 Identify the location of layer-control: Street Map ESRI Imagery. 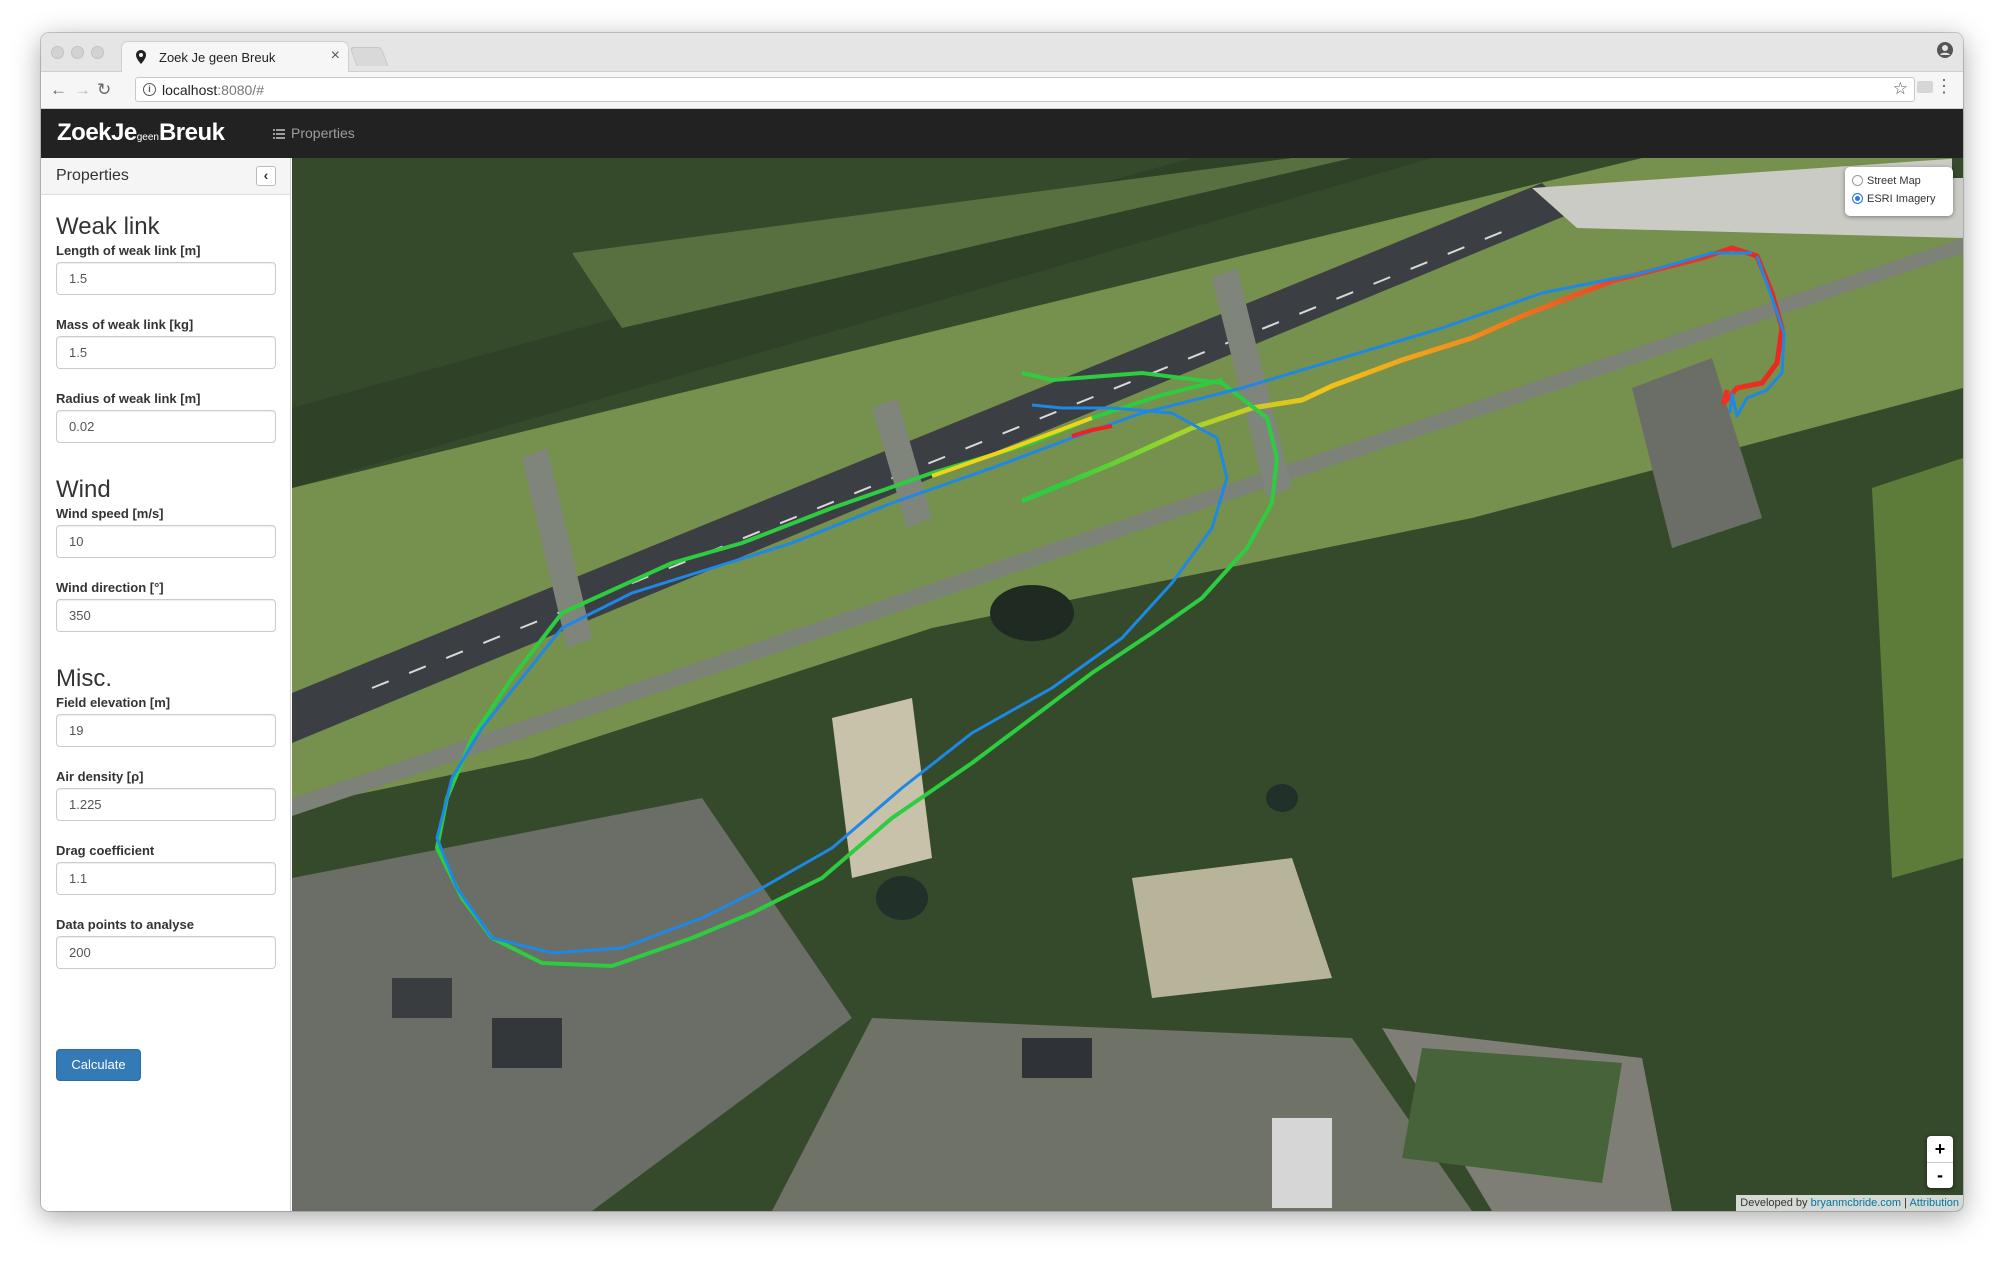
(1899, 191).